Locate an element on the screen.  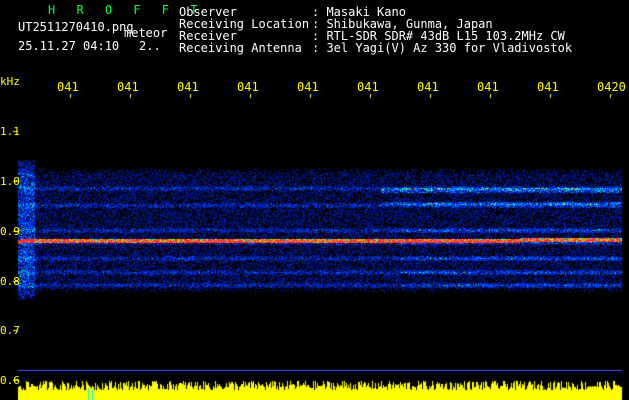
field-antenna-label: Receiving Antenna is located at coordinates (240, 48).